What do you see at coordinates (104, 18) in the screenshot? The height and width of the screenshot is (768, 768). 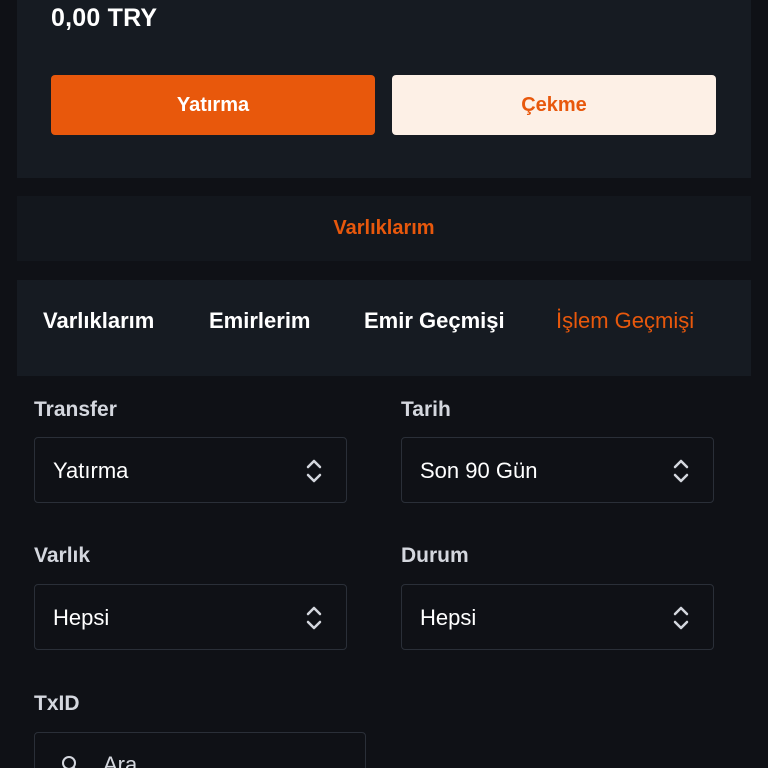 I see `balance-amount: 0,00 TRY` at bounding box center [104, 18].